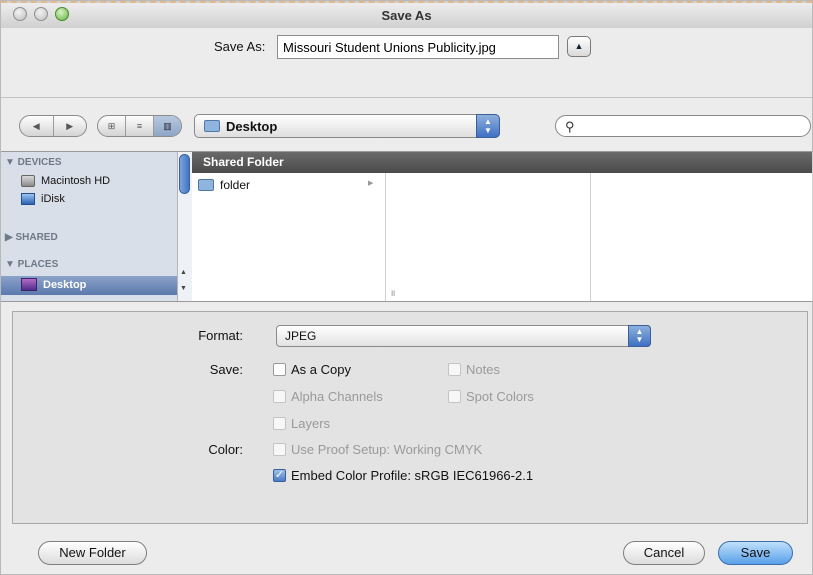 The height and width of the screenshot is (575, 813). I want to click on sidebar-item-macintosh-hd: Macintosh HD, so click(65, 181).